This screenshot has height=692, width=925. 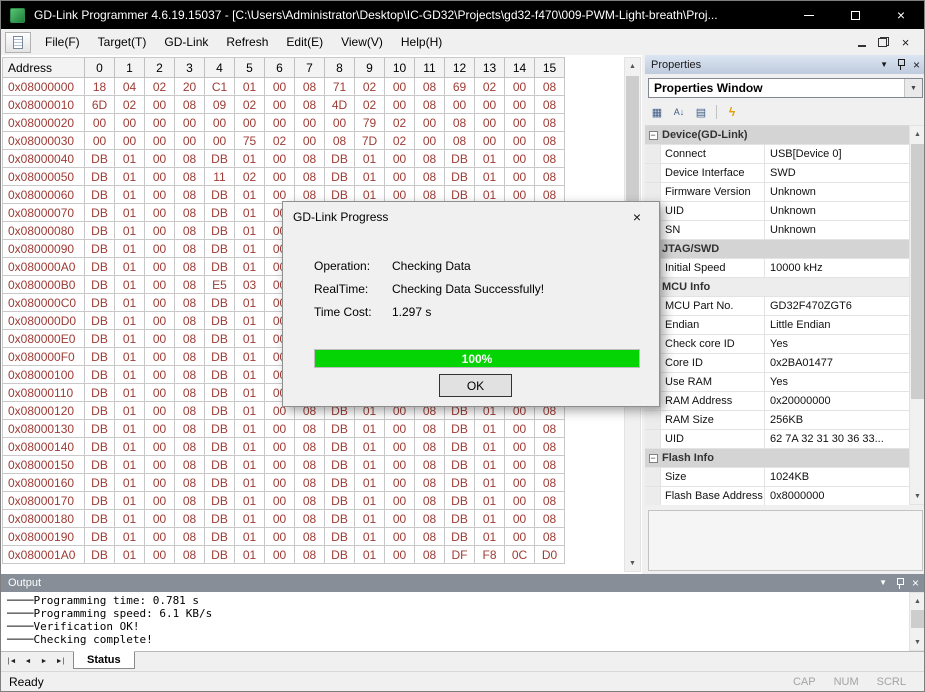 I want to click on hex-byte-cell: 09, so click(x=220, y=105).